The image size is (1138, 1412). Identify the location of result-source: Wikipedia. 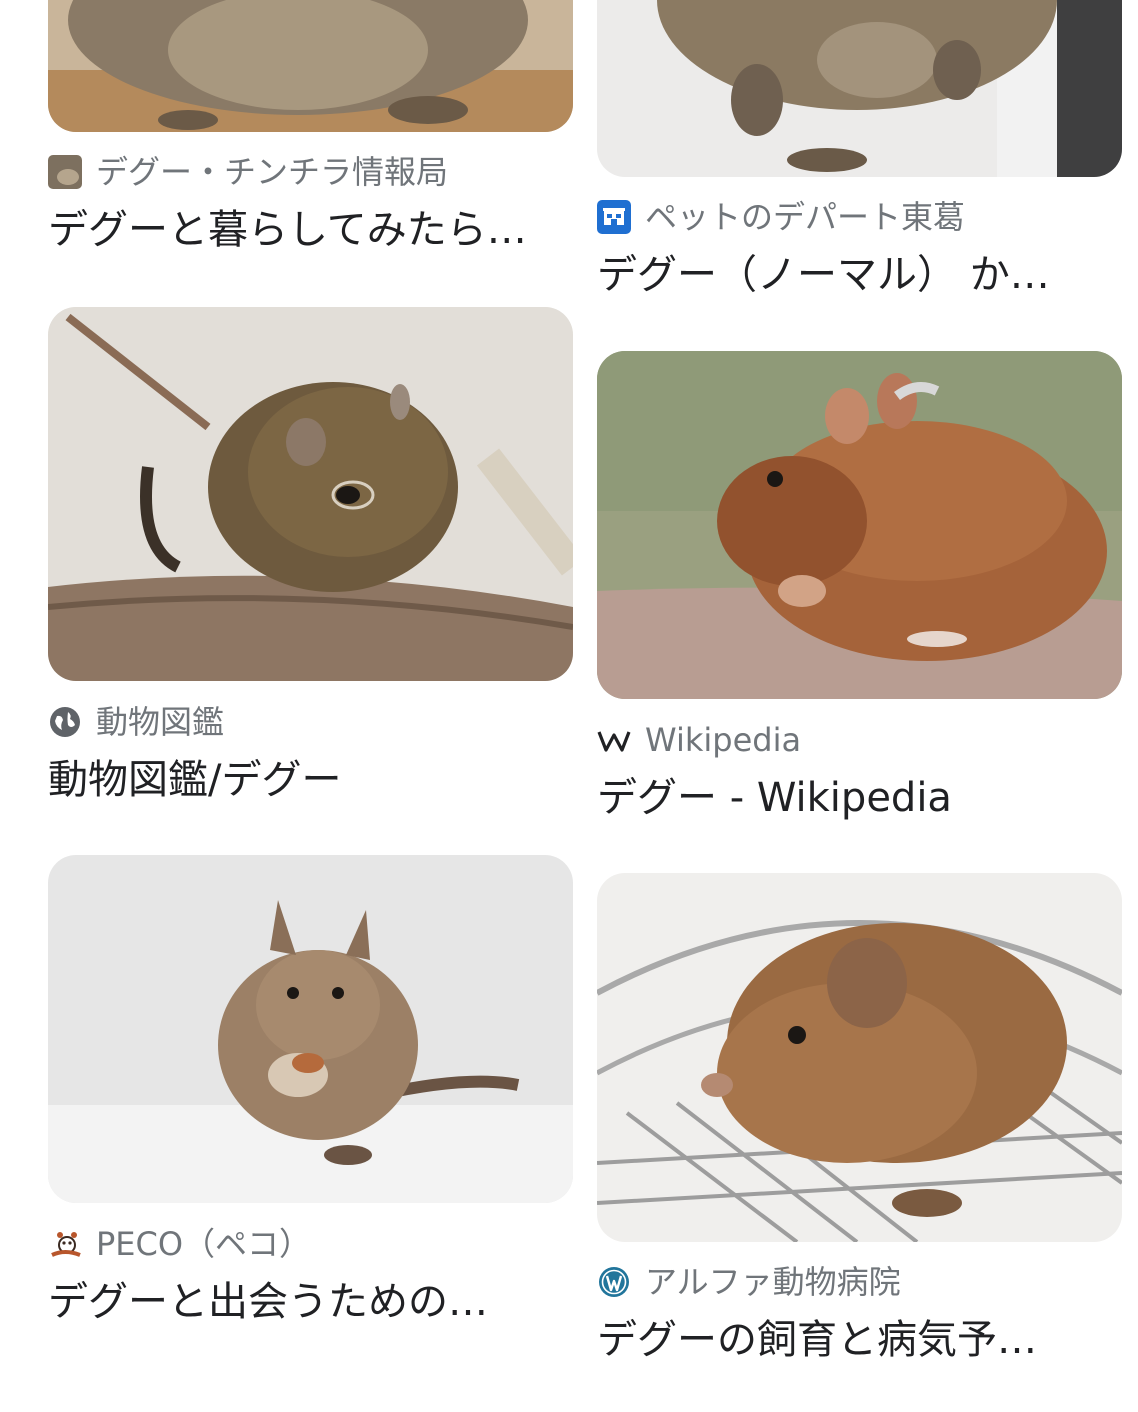
(699, 740).